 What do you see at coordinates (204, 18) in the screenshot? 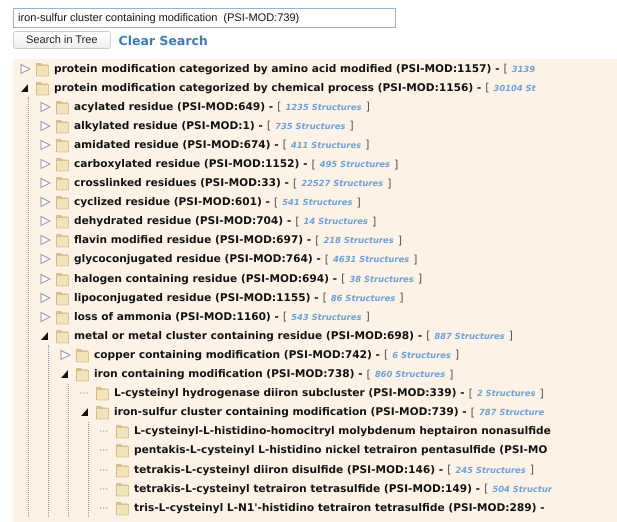
I see `search-field: iron-sulfur cluster containing modification (PSI-MOD:739)` at bounding box center [204, 18].